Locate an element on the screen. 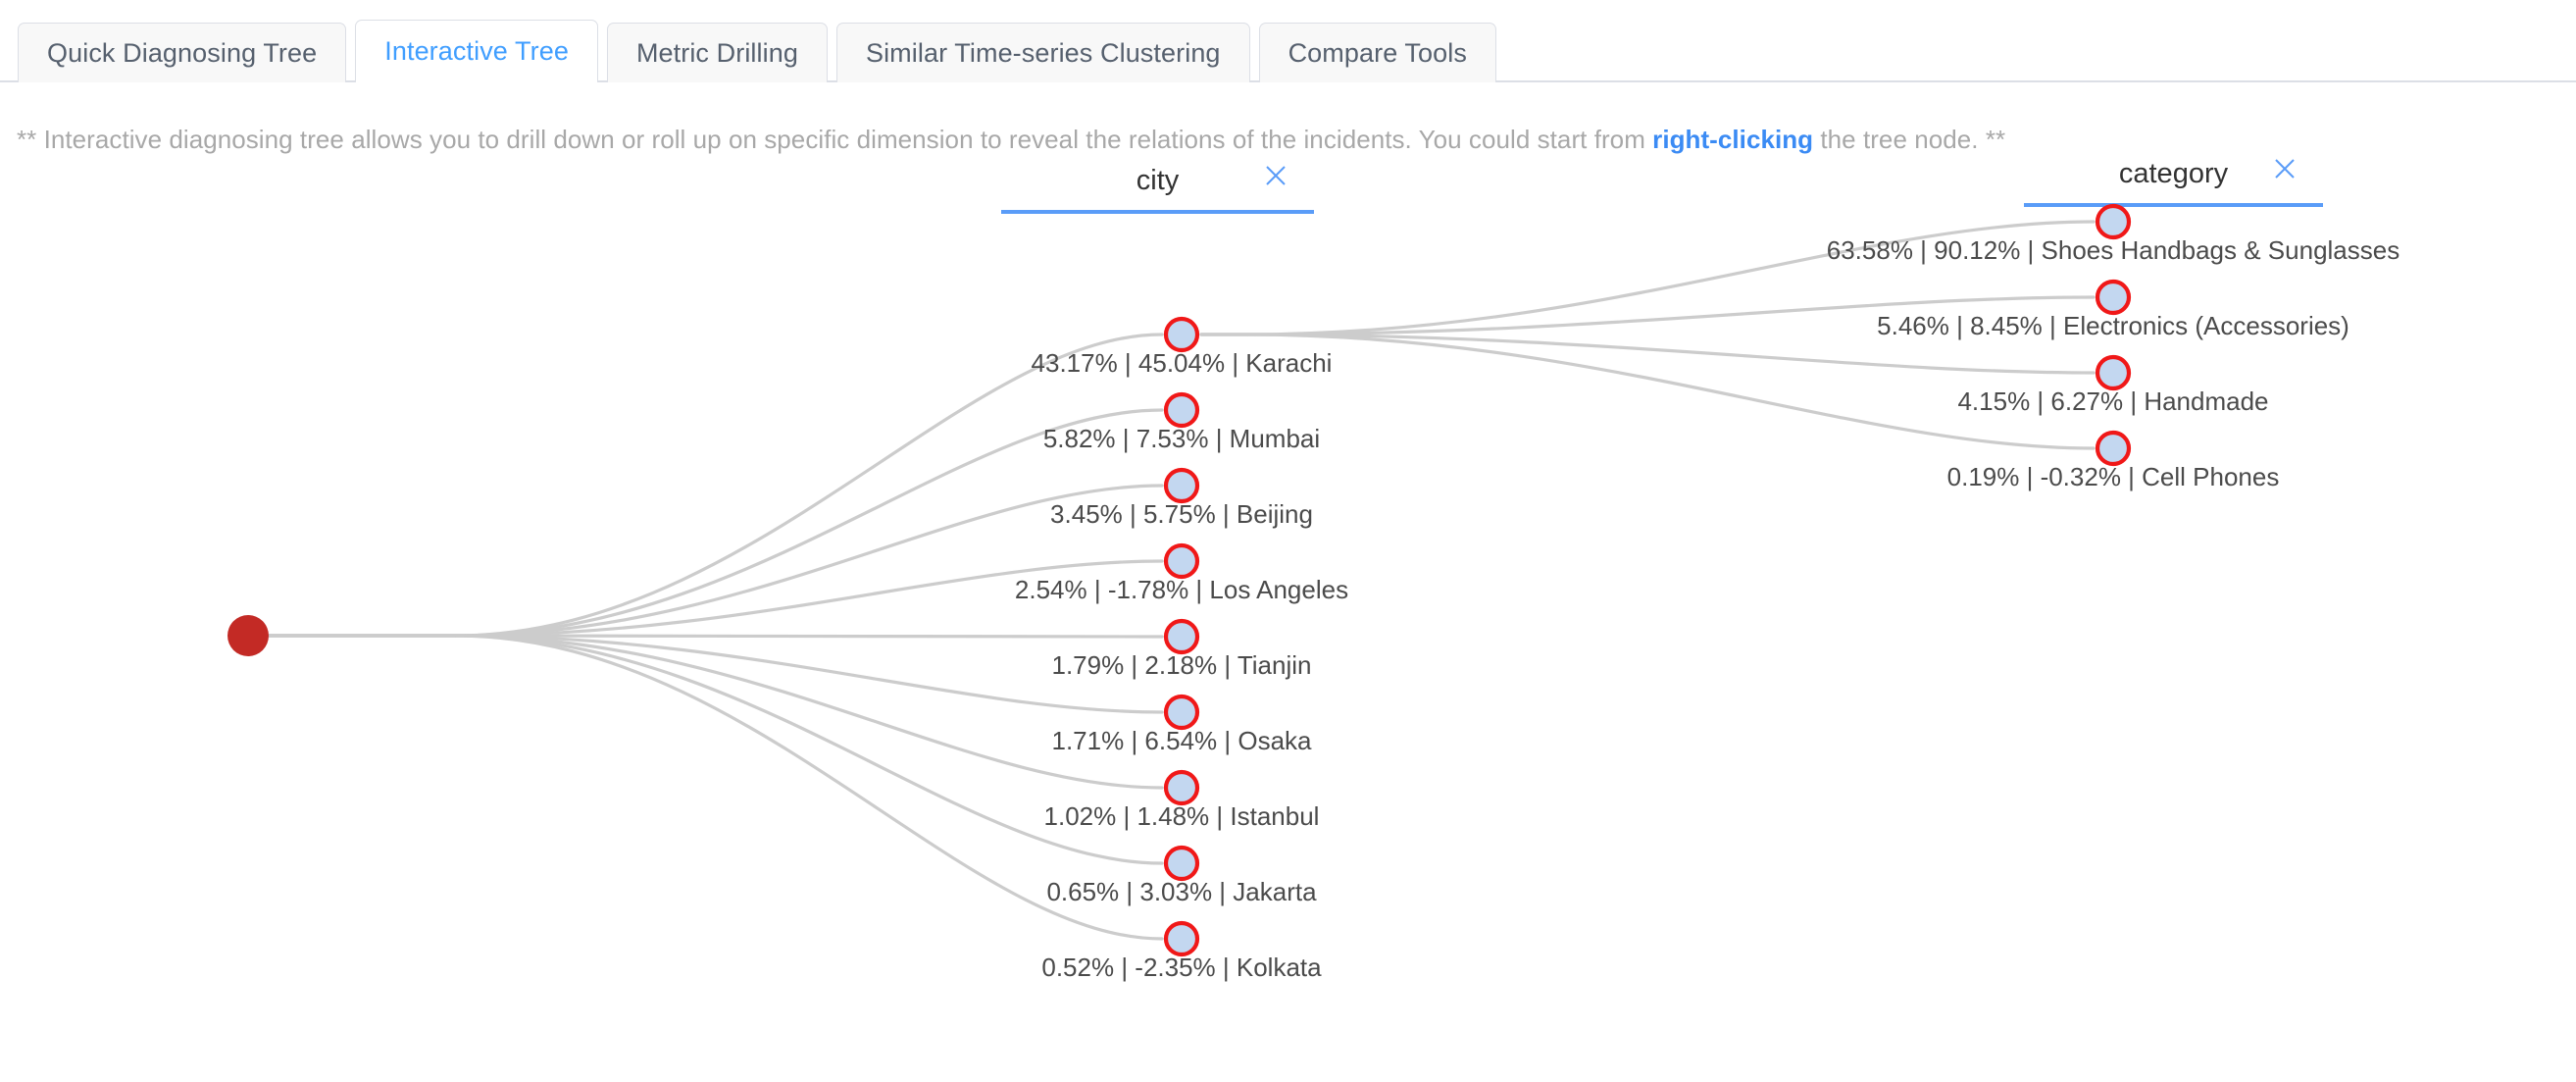 This screenshot has width=2576, height=1082. tab-interactive-tree: Interactive Tree is located at coordinates (477, 52).